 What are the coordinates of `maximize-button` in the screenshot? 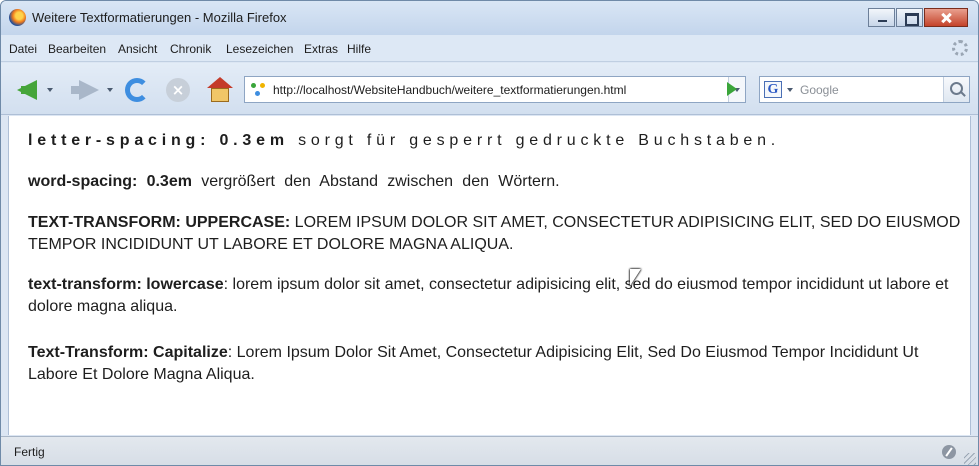 It's located at (909, 17).